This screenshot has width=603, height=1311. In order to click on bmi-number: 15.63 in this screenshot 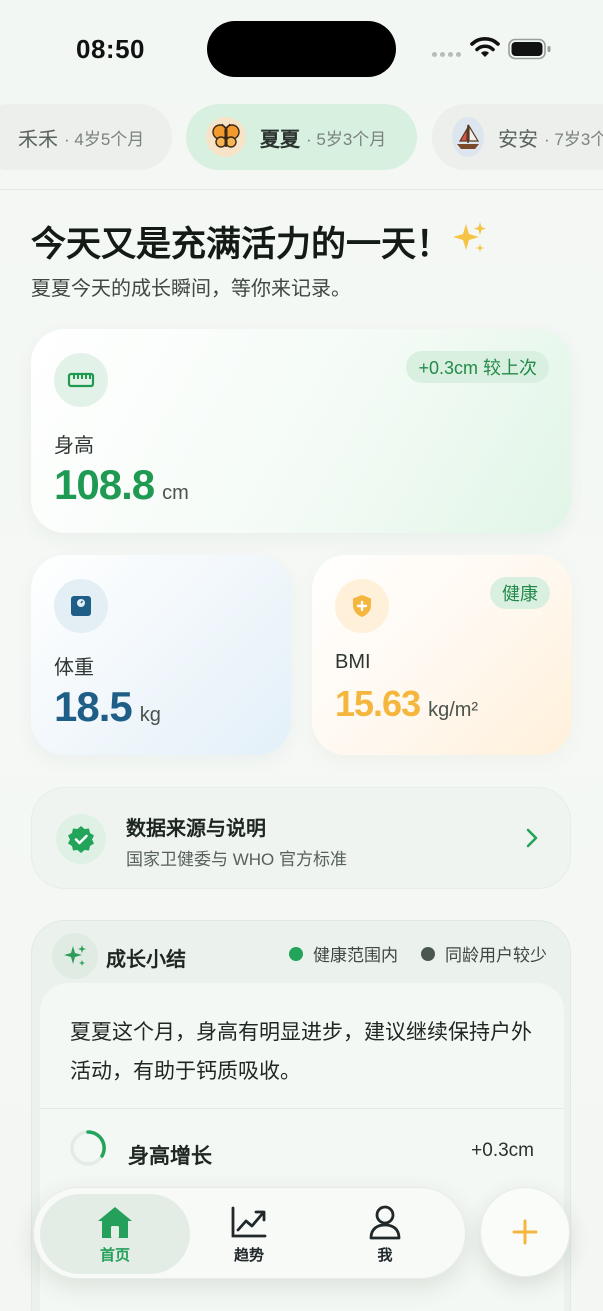, I will do `click(378, 703)`.